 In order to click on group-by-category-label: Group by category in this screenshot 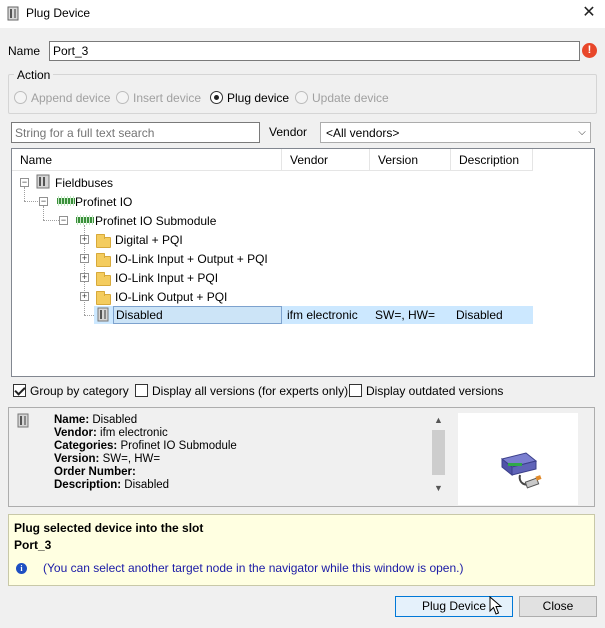, I will do `click(79, 391)`.